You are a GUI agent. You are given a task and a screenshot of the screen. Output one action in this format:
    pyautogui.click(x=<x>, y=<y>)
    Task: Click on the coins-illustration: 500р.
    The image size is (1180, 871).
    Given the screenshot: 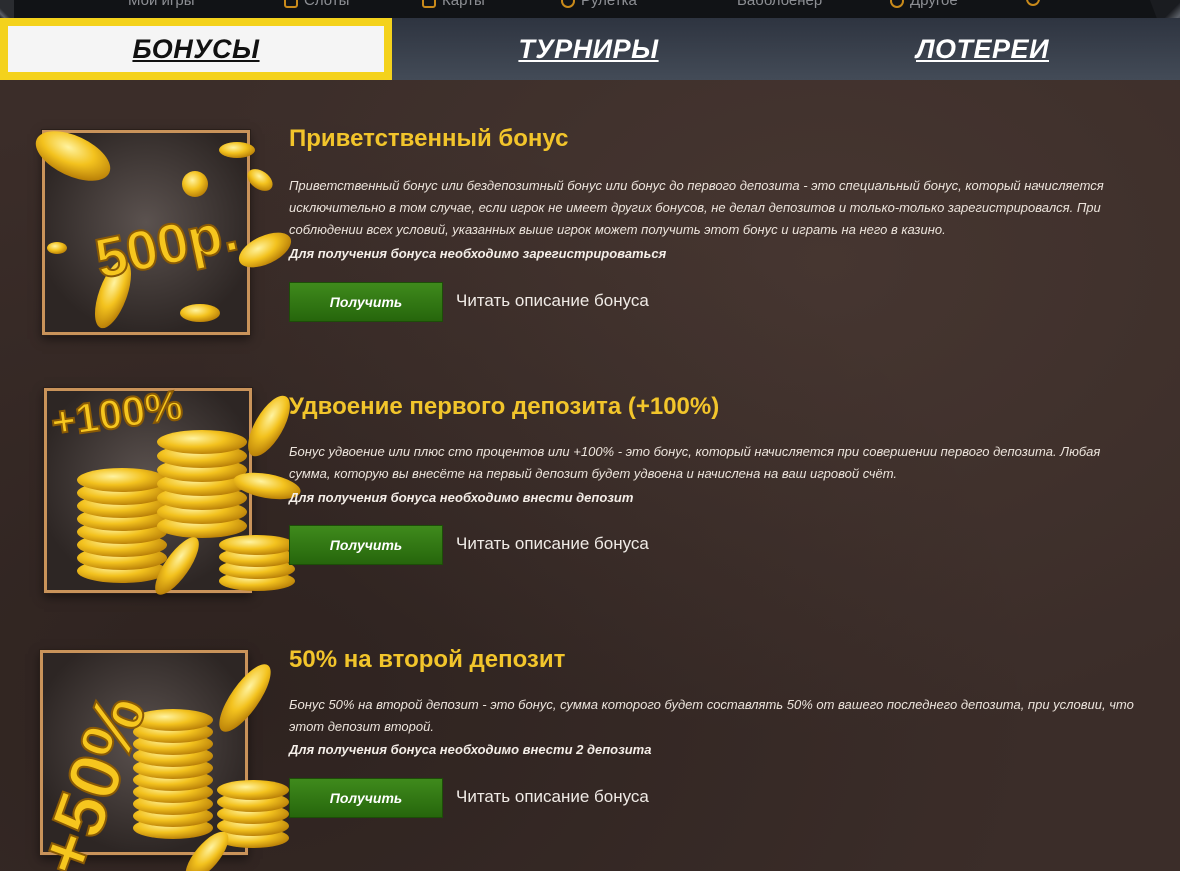 What is the action you would take?
    pyautogui.click(x=163, y=230)
    